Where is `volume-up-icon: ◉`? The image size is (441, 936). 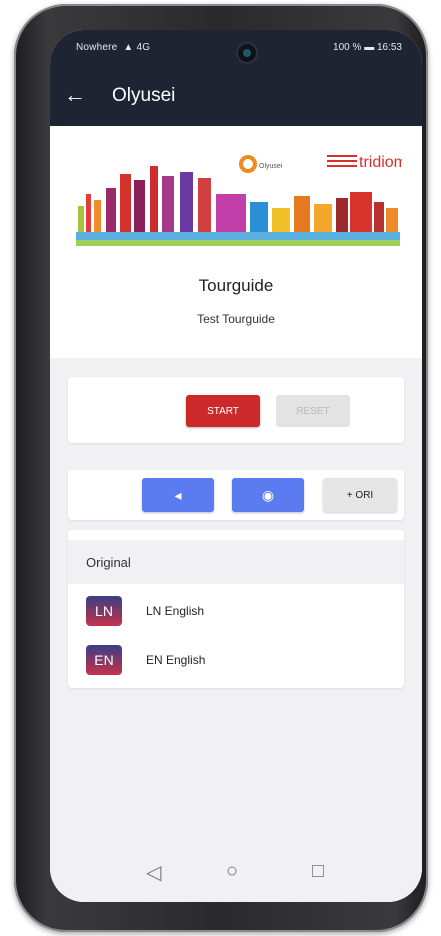
volume-up-icon: ◉ is located at coordinates (268, 494).